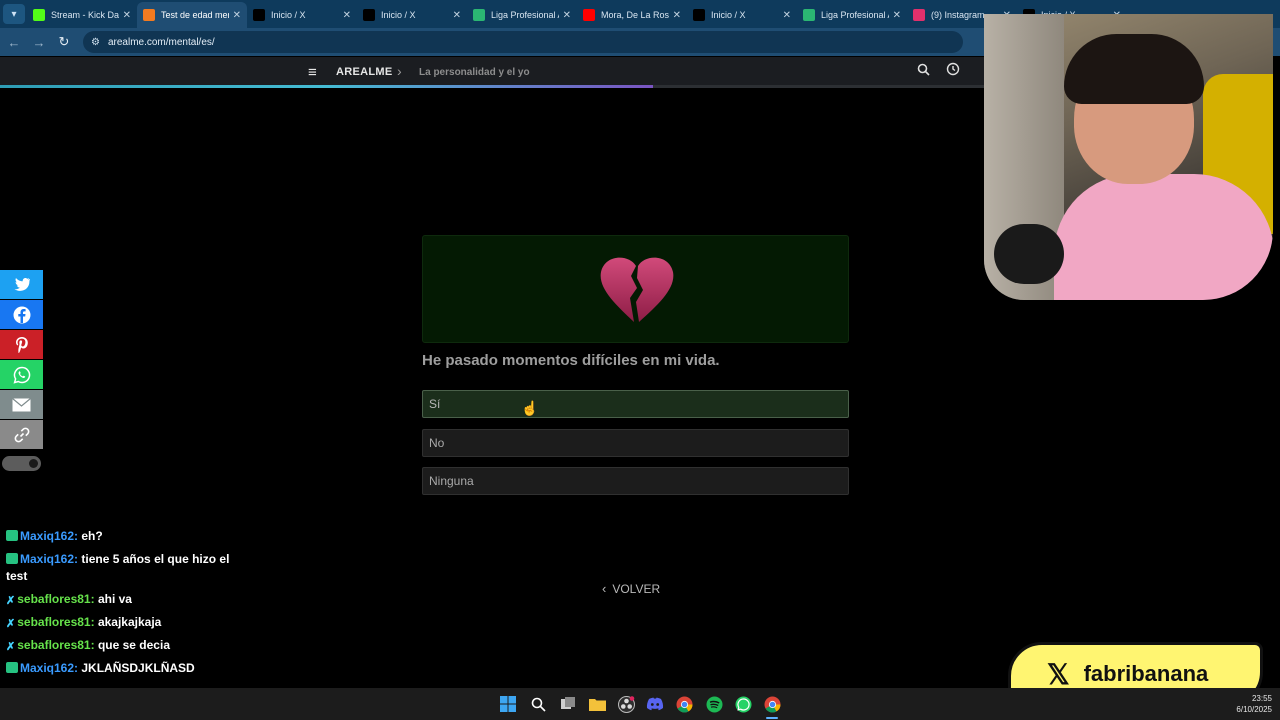 This screenshot has height=720, width=1280. What do you see at coordinates (1163, 237) in the screenshot?
I see `webcam-person-body` at bounding box center [1163, 237].